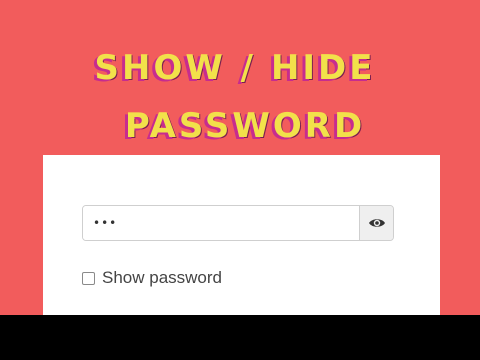 The width and height of the screenshot is (480, 360). Describe the element at coordinates (235, 68) in the screenshot. I see `title-line-1: SHOW / HIDE` at that location.